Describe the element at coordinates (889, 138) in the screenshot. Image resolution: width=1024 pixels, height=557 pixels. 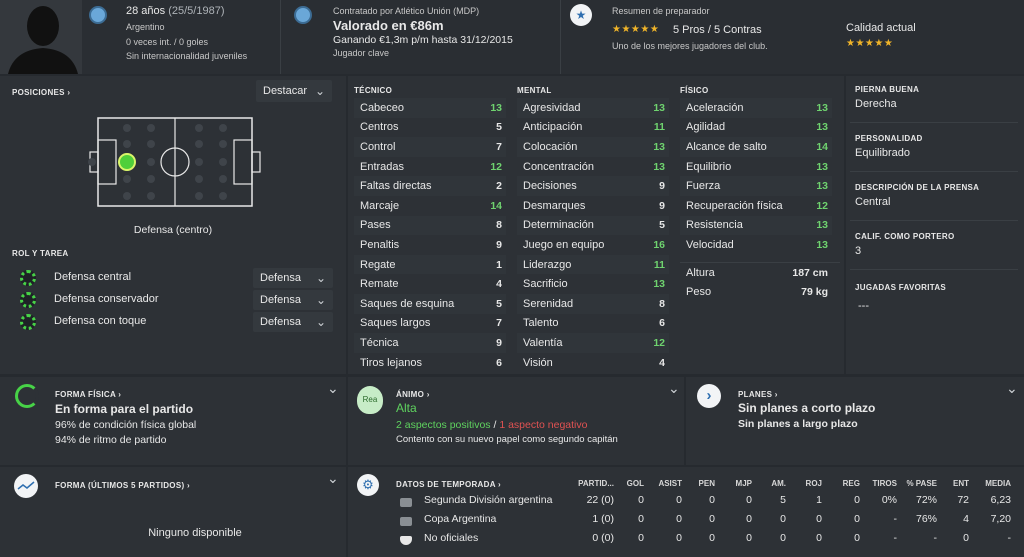
I see `personality-title: PERSONALIDAD` at that location.